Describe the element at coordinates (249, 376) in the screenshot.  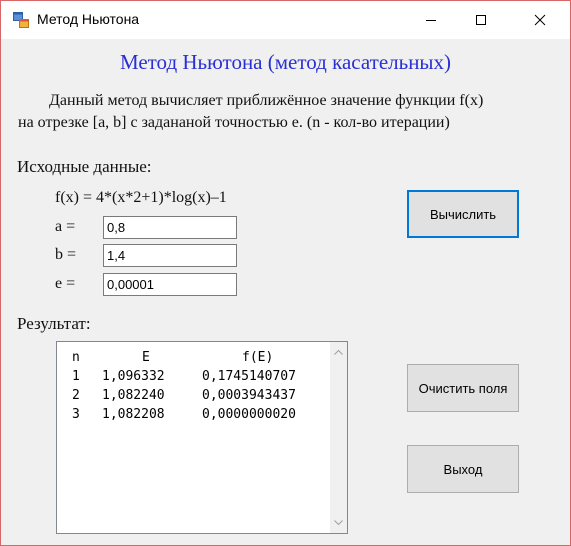
I see `cell-fe: 0,1745140707` at that location.